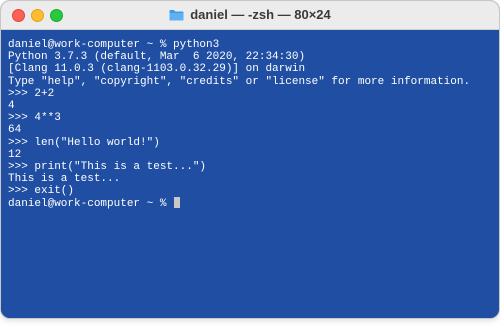 This screenshot has height=329, width=500. What do you see at coordinates (260, 14) in the screenshot?
I see `window-title: daniel — -zsh — 80×24` at bounding box center [260, 14].